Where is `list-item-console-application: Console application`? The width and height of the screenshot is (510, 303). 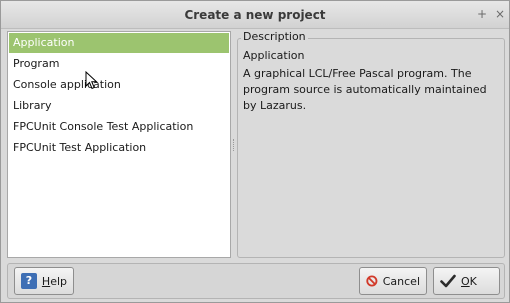
list-item-console-application: Console application is located at coordinates (119, 85).